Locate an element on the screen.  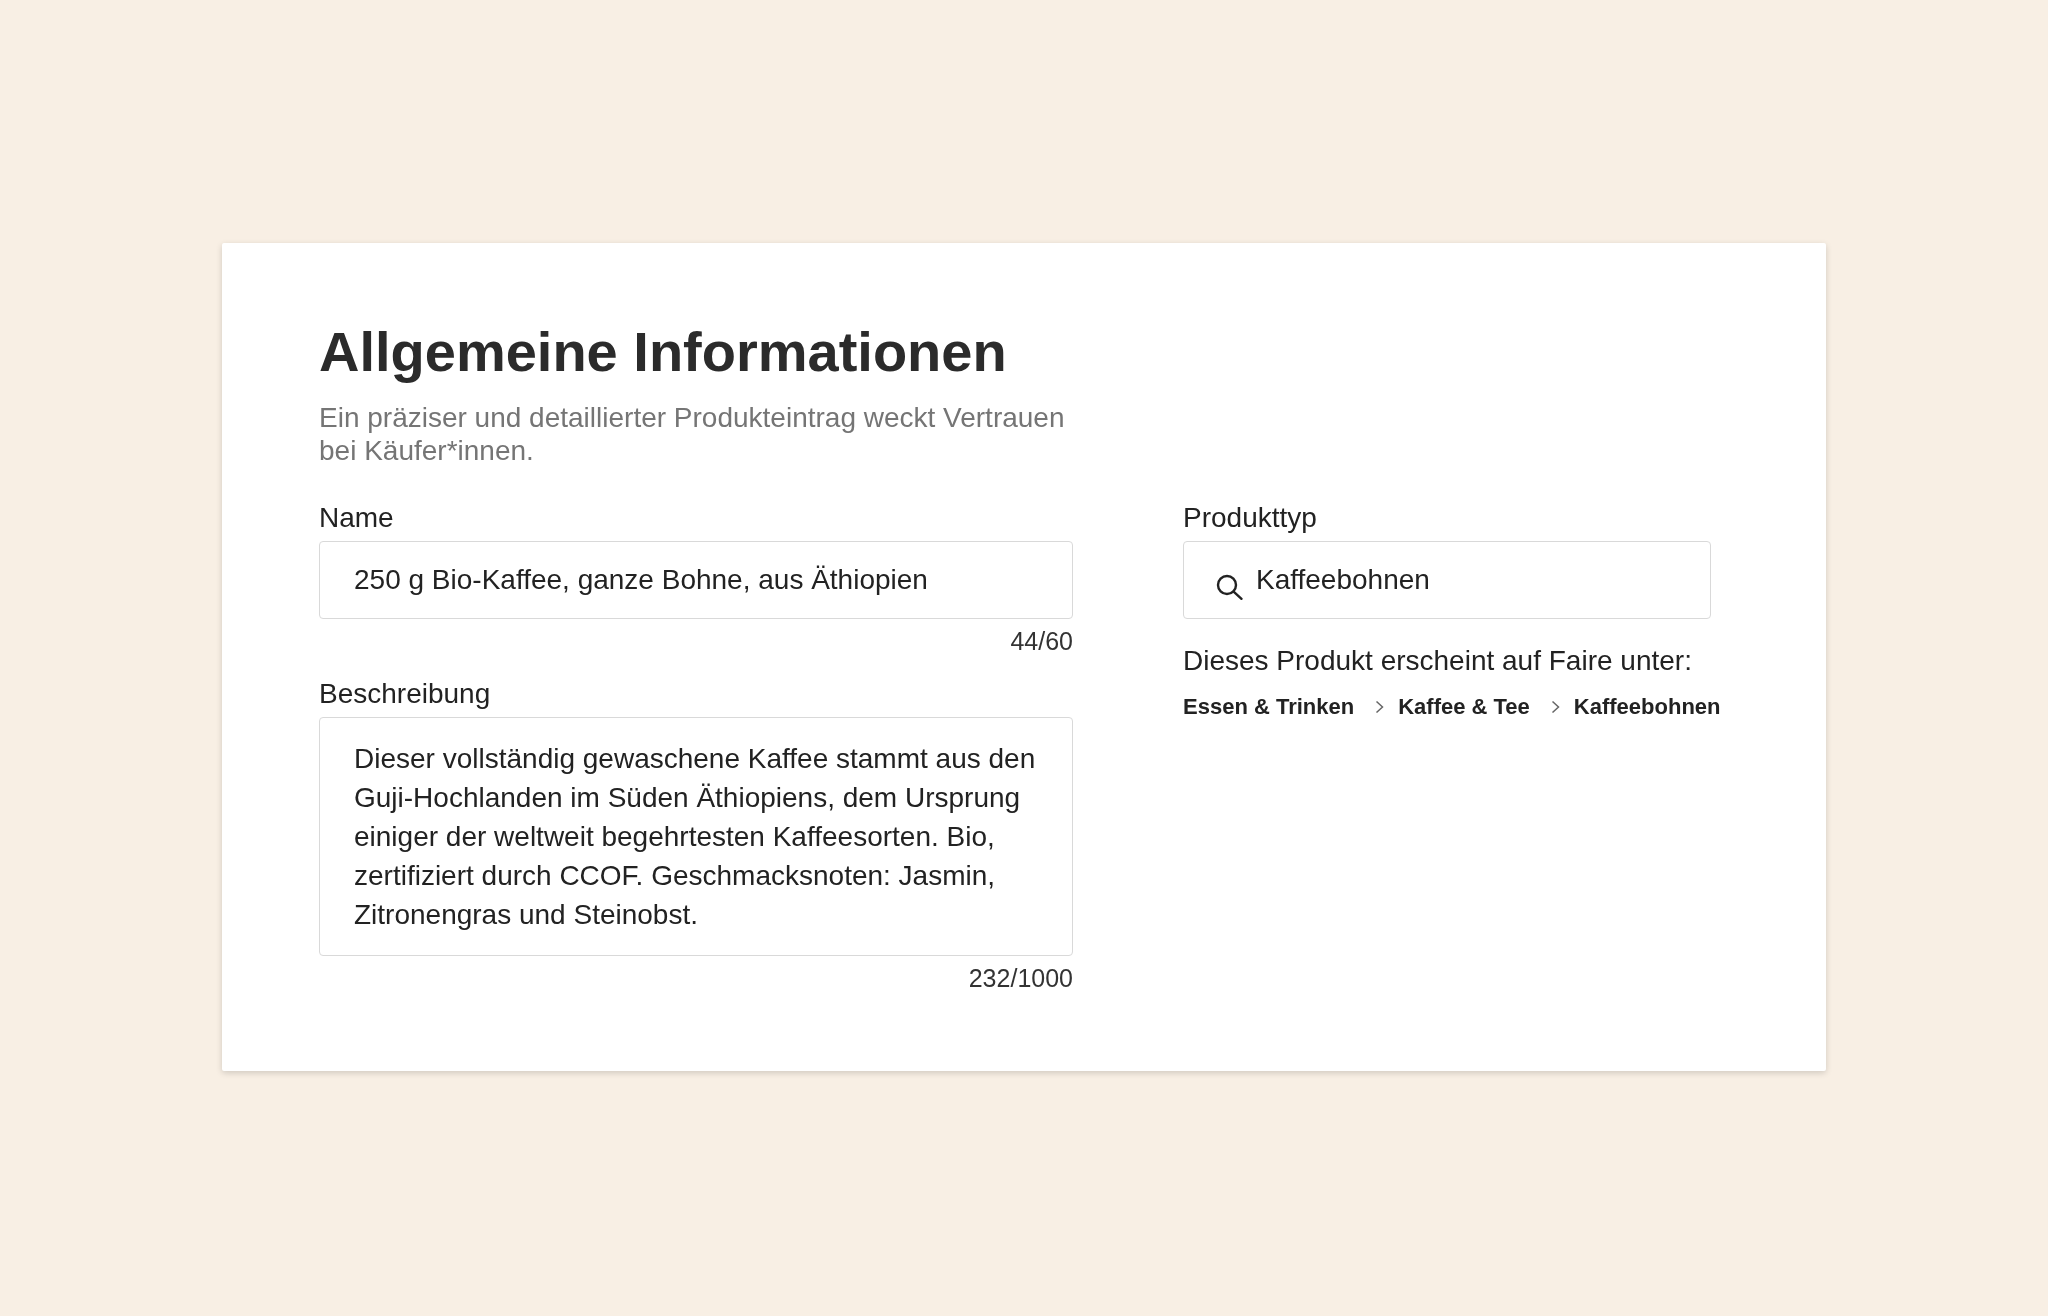
field-label: Produkttyp is located at coordinates (1250, 518).